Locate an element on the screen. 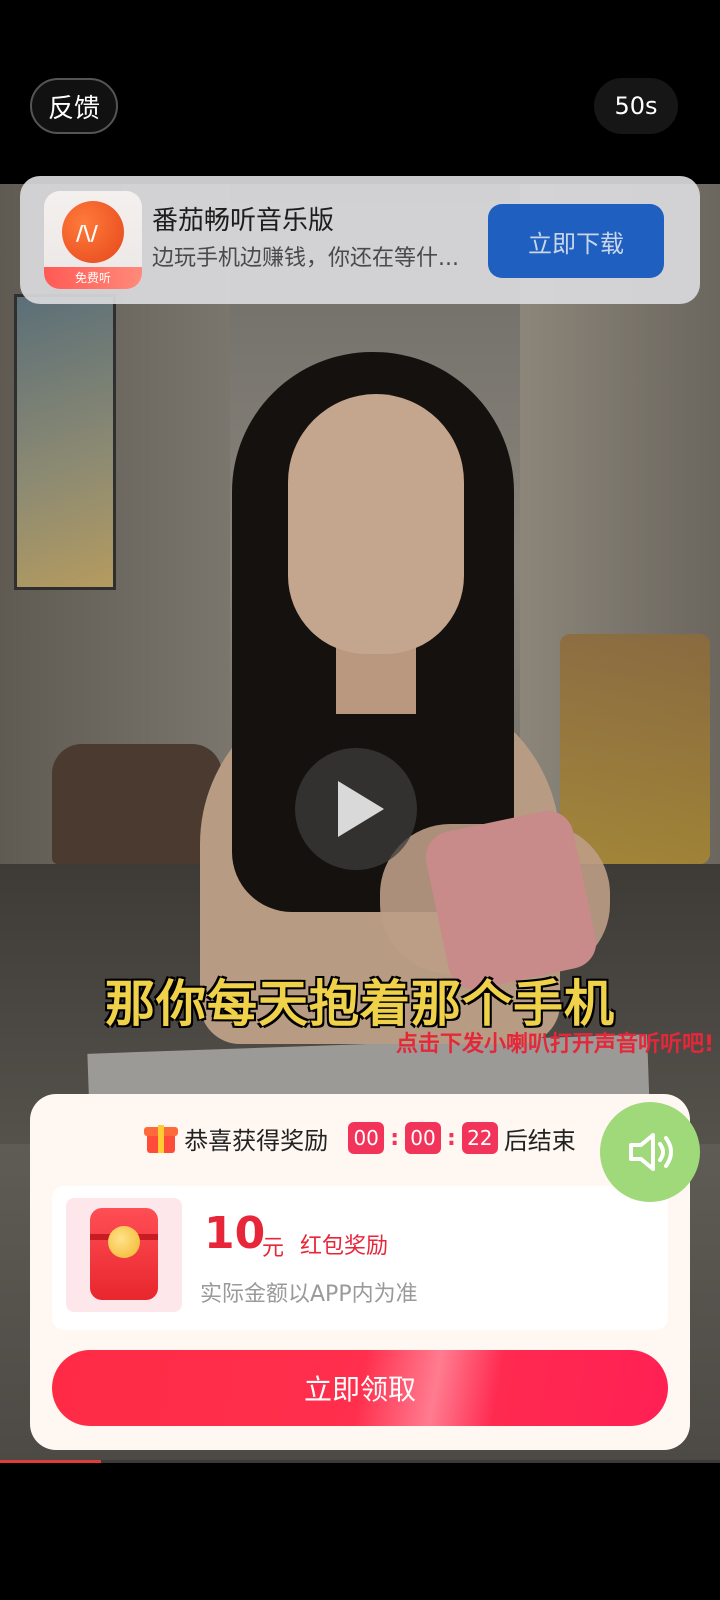 This screenshot has height=1600, width=720. app-name: 番茄畅听音乐版 is located at coordinates (243, 221).